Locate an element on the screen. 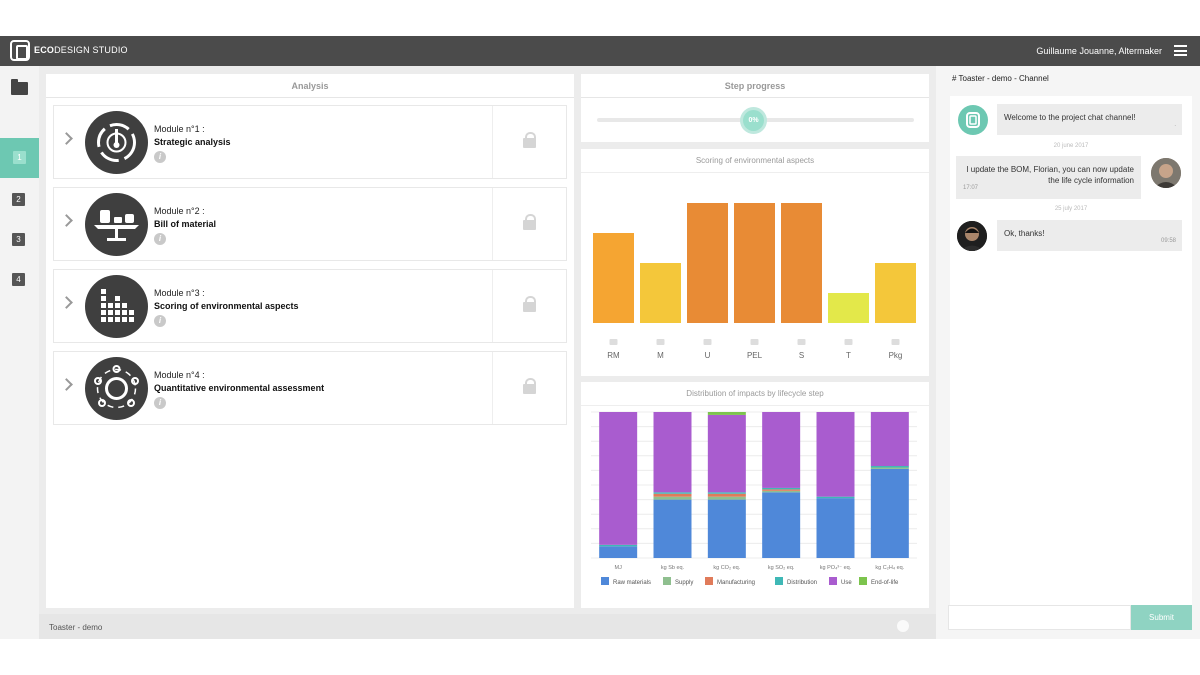 This screenshot has width=1200, height=675. x-tick-label: MJ is located at coordinates (618, 568).